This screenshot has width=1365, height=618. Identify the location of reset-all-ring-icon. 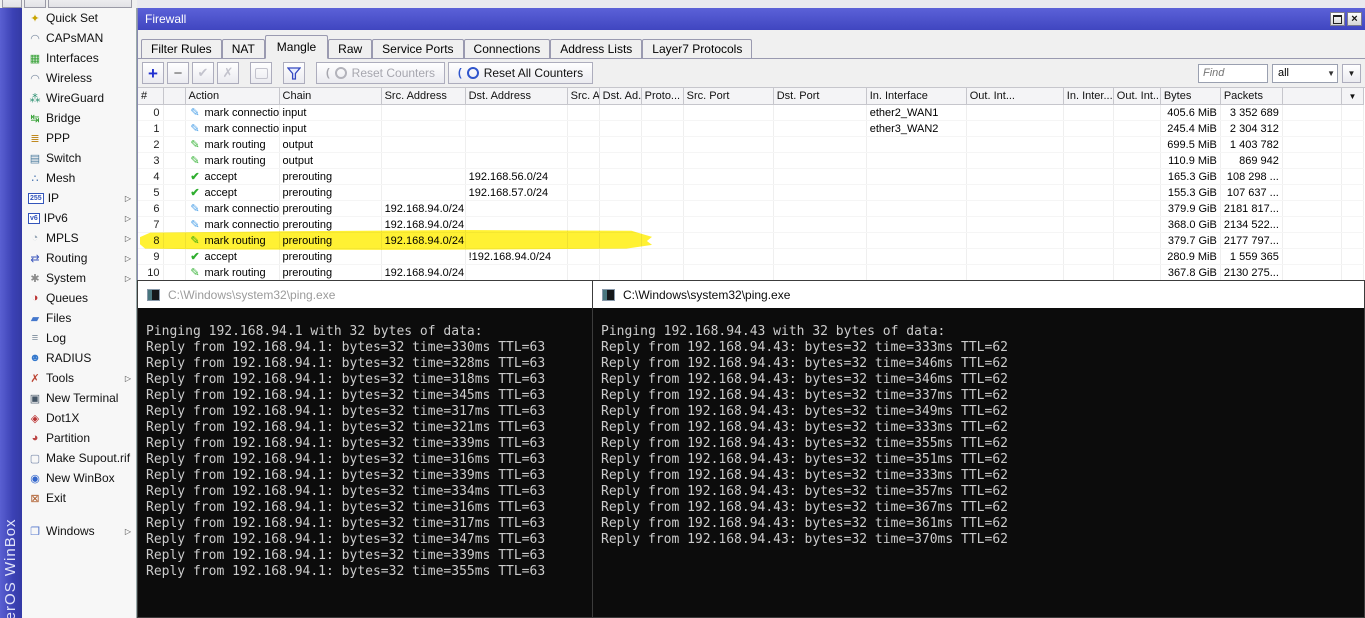
(472, 73).